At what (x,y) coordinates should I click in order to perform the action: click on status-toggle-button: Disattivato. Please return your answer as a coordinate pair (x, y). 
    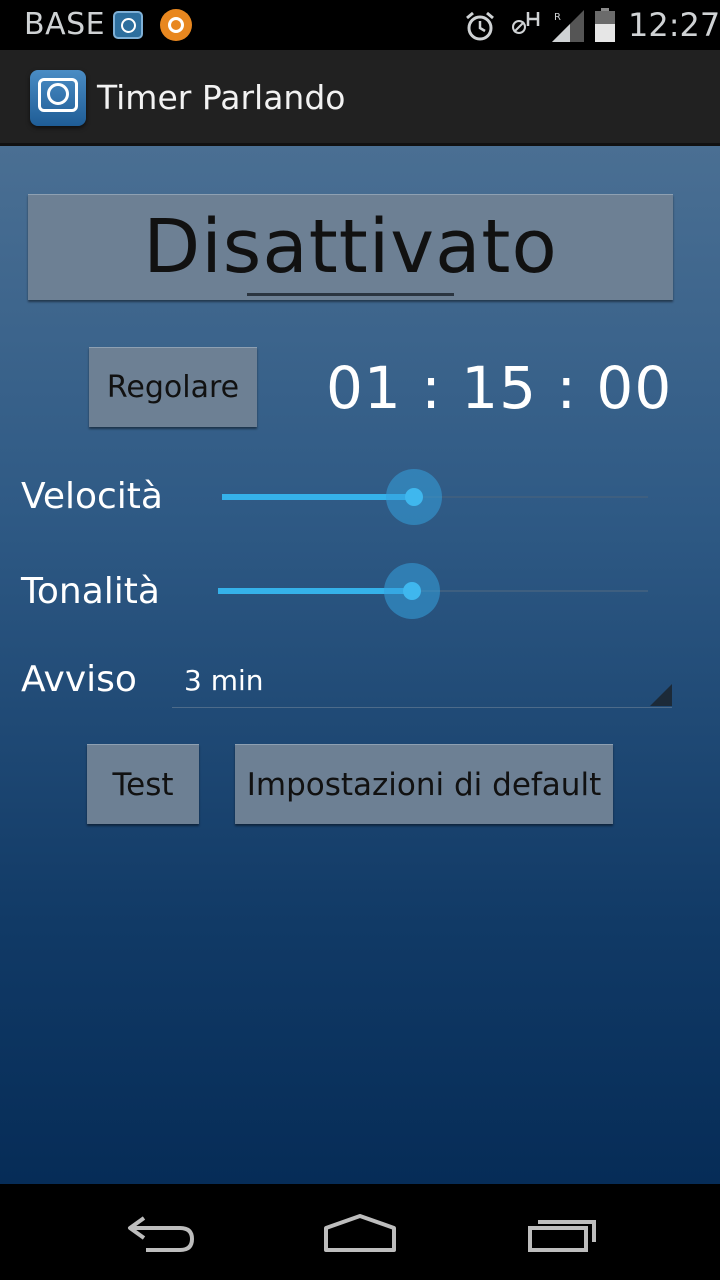
    Looking at the image, I should click on (350, 247).